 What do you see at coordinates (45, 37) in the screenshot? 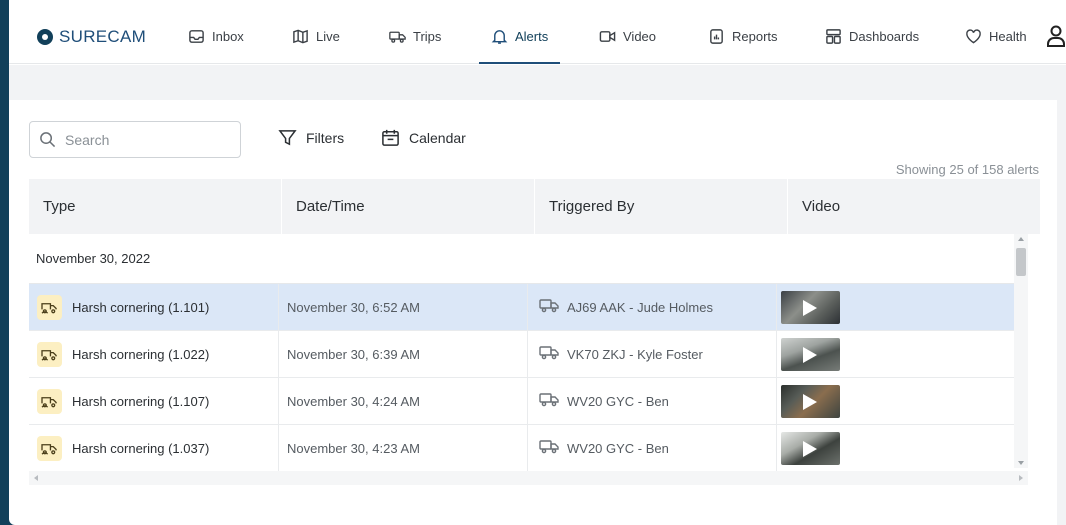
I see `surecam-logo-icon` at bounding box center [45, 37].